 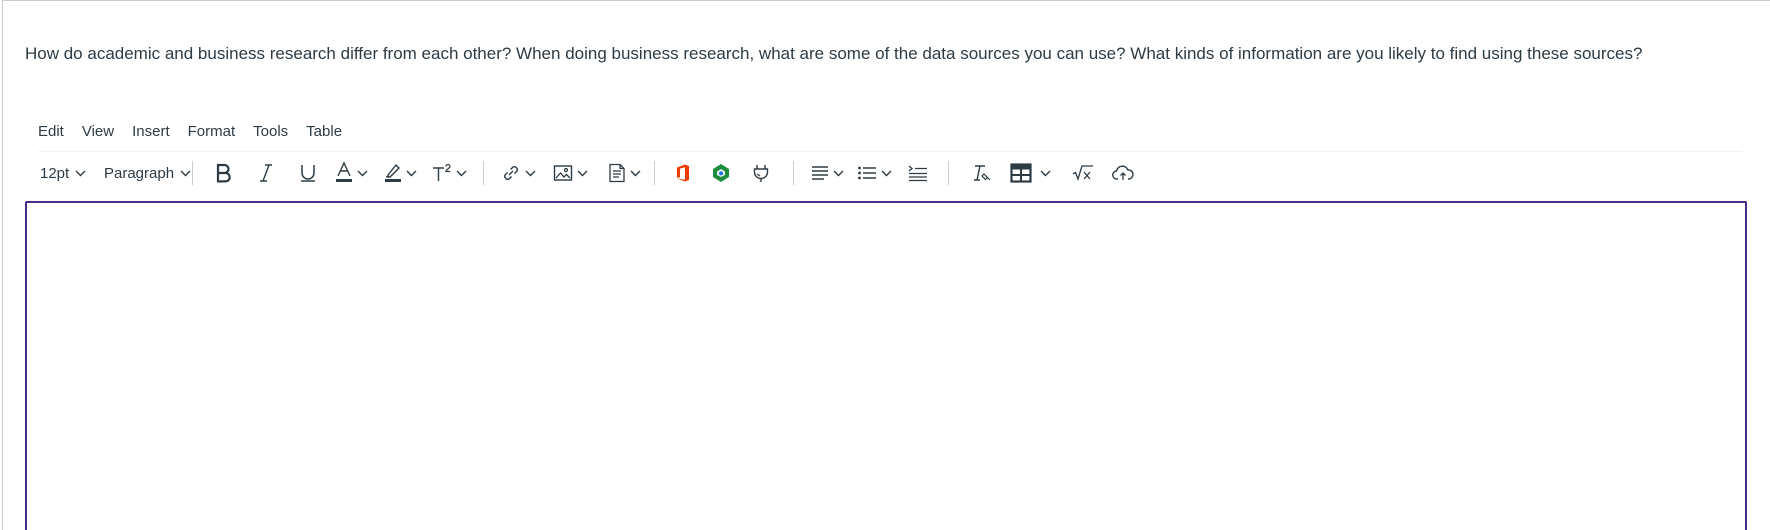 I want to click on office-365-button, so click(x=683, y=173).